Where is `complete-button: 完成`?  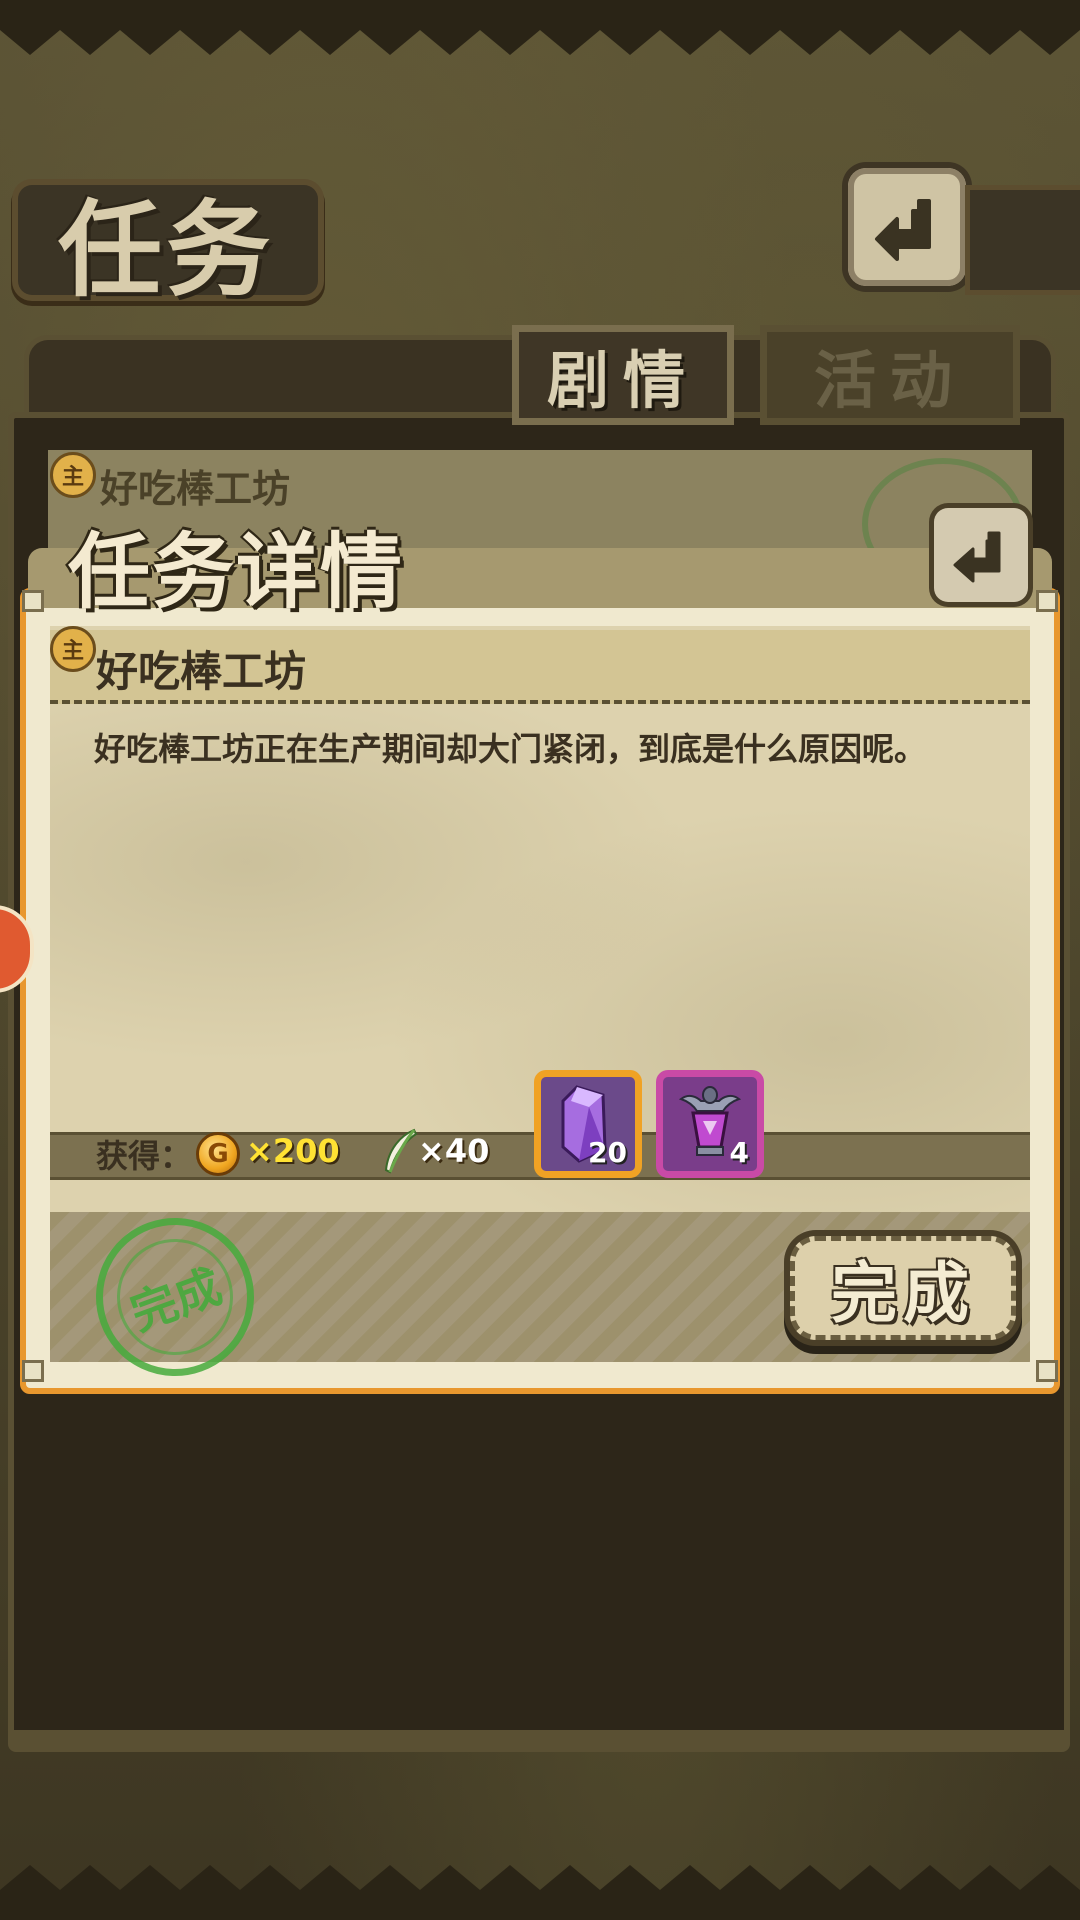
complete-button: 完成 is located at coordinates (903, 1288).